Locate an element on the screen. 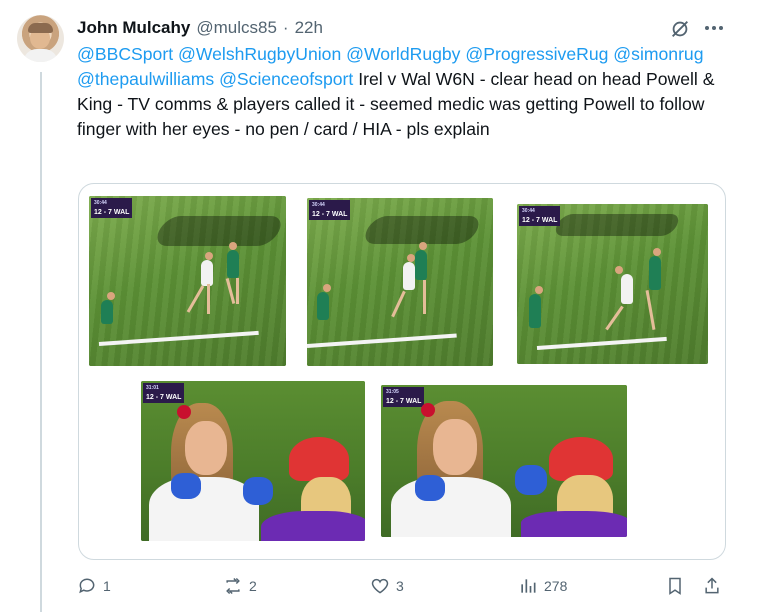  mention-thepaulwilliams: @thepaulwilliams is located at coordinates (145, 79).